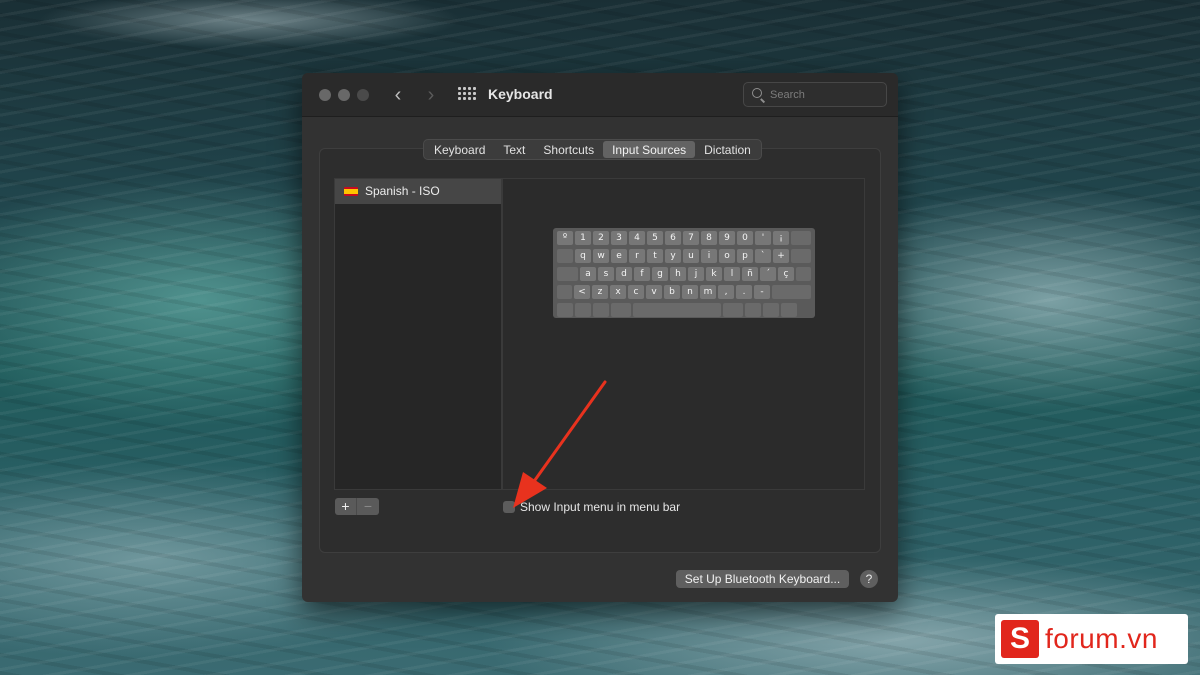 This screenshot has width=1200, height=675. What do you see at coordinates (691, 256) in the screenshot?
I see `keyboard-key: u` at bounding box center [691, 256].